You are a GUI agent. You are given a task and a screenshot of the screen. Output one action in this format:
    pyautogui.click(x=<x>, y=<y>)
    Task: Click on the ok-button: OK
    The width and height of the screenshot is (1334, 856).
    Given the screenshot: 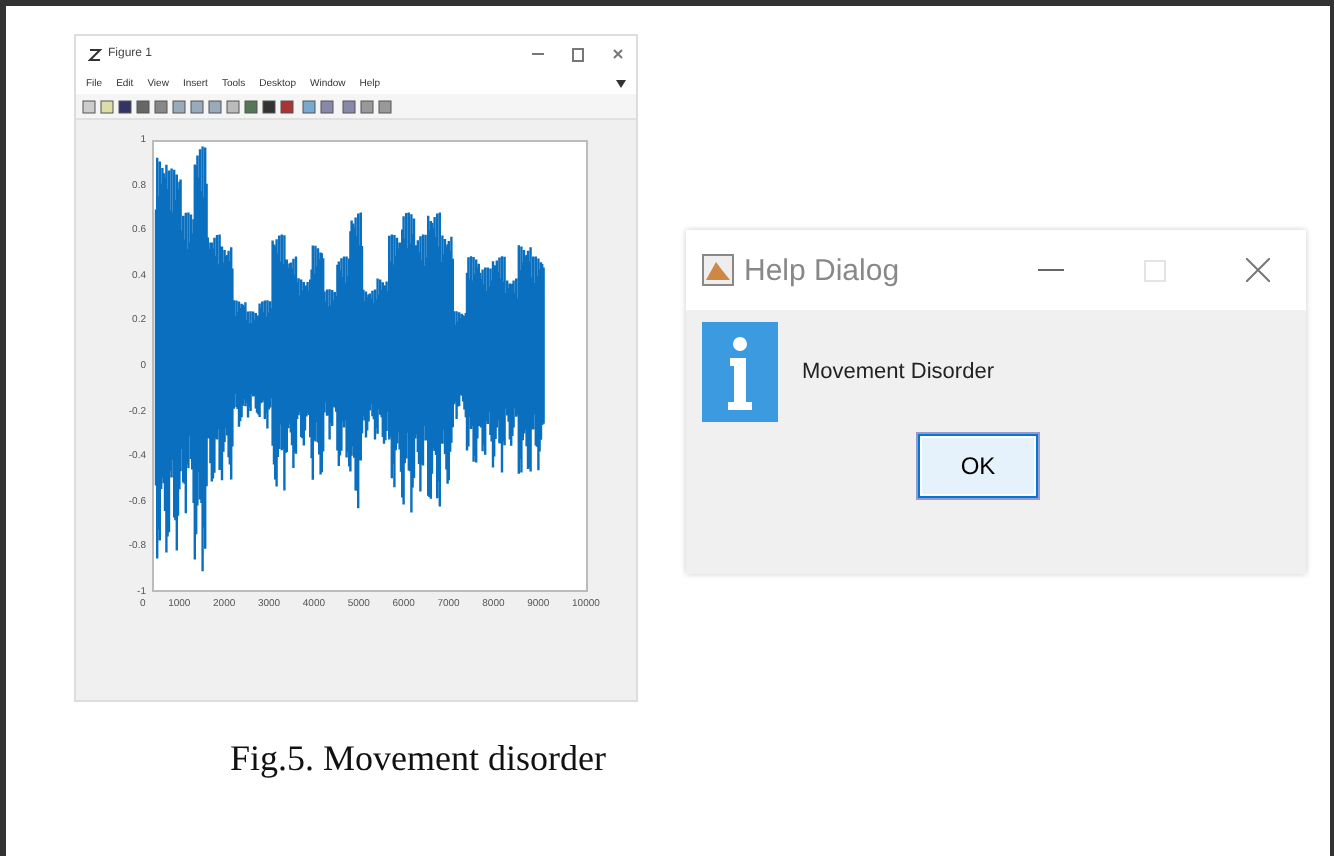 What is the action you would take?
    pyautogui.click(x=978, y=466)
    